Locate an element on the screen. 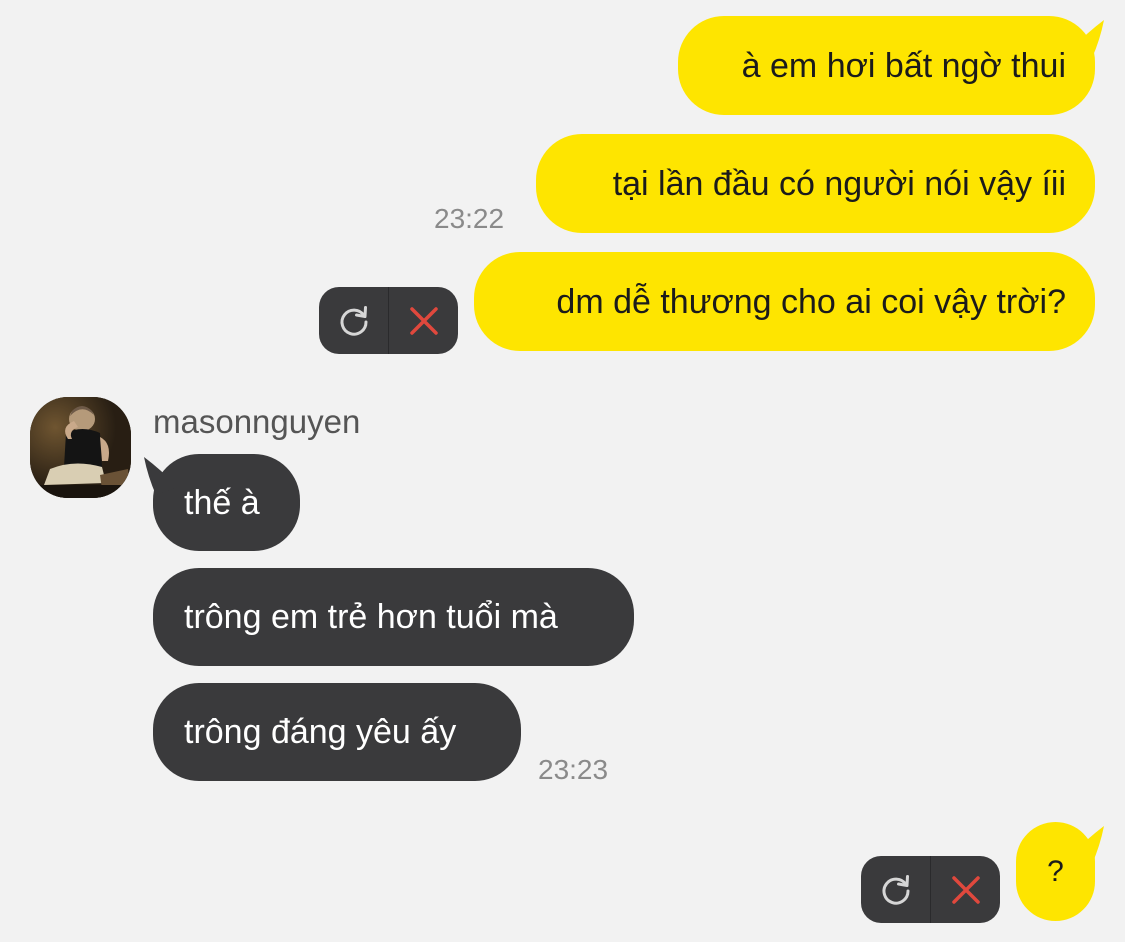 The height and width of the screenshot is (942, 1125). outgoing-message: à em hơi bất ngờ thui is located at coordinates (886, 65).